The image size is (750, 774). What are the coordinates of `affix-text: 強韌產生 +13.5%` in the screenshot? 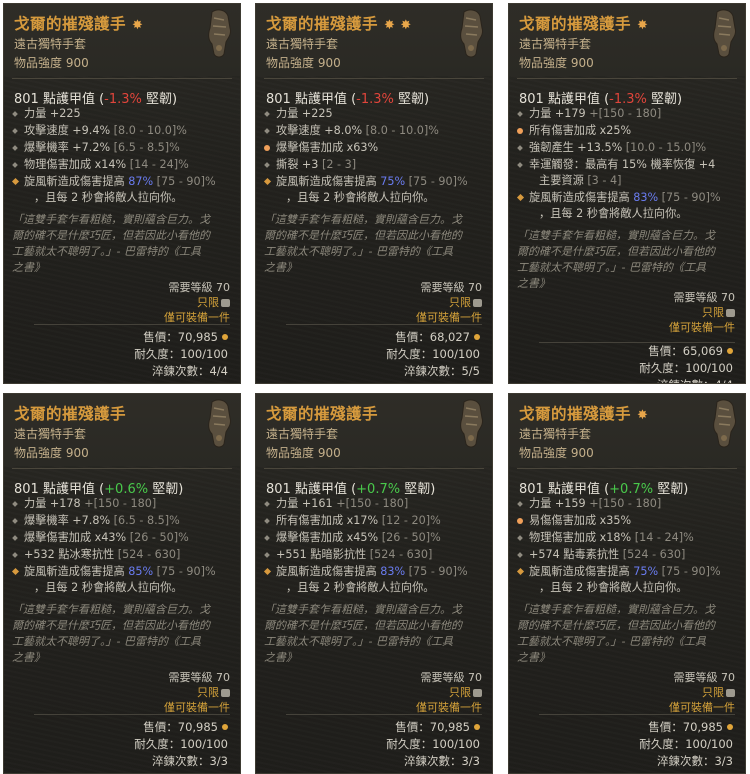 It's located at (576, 147).